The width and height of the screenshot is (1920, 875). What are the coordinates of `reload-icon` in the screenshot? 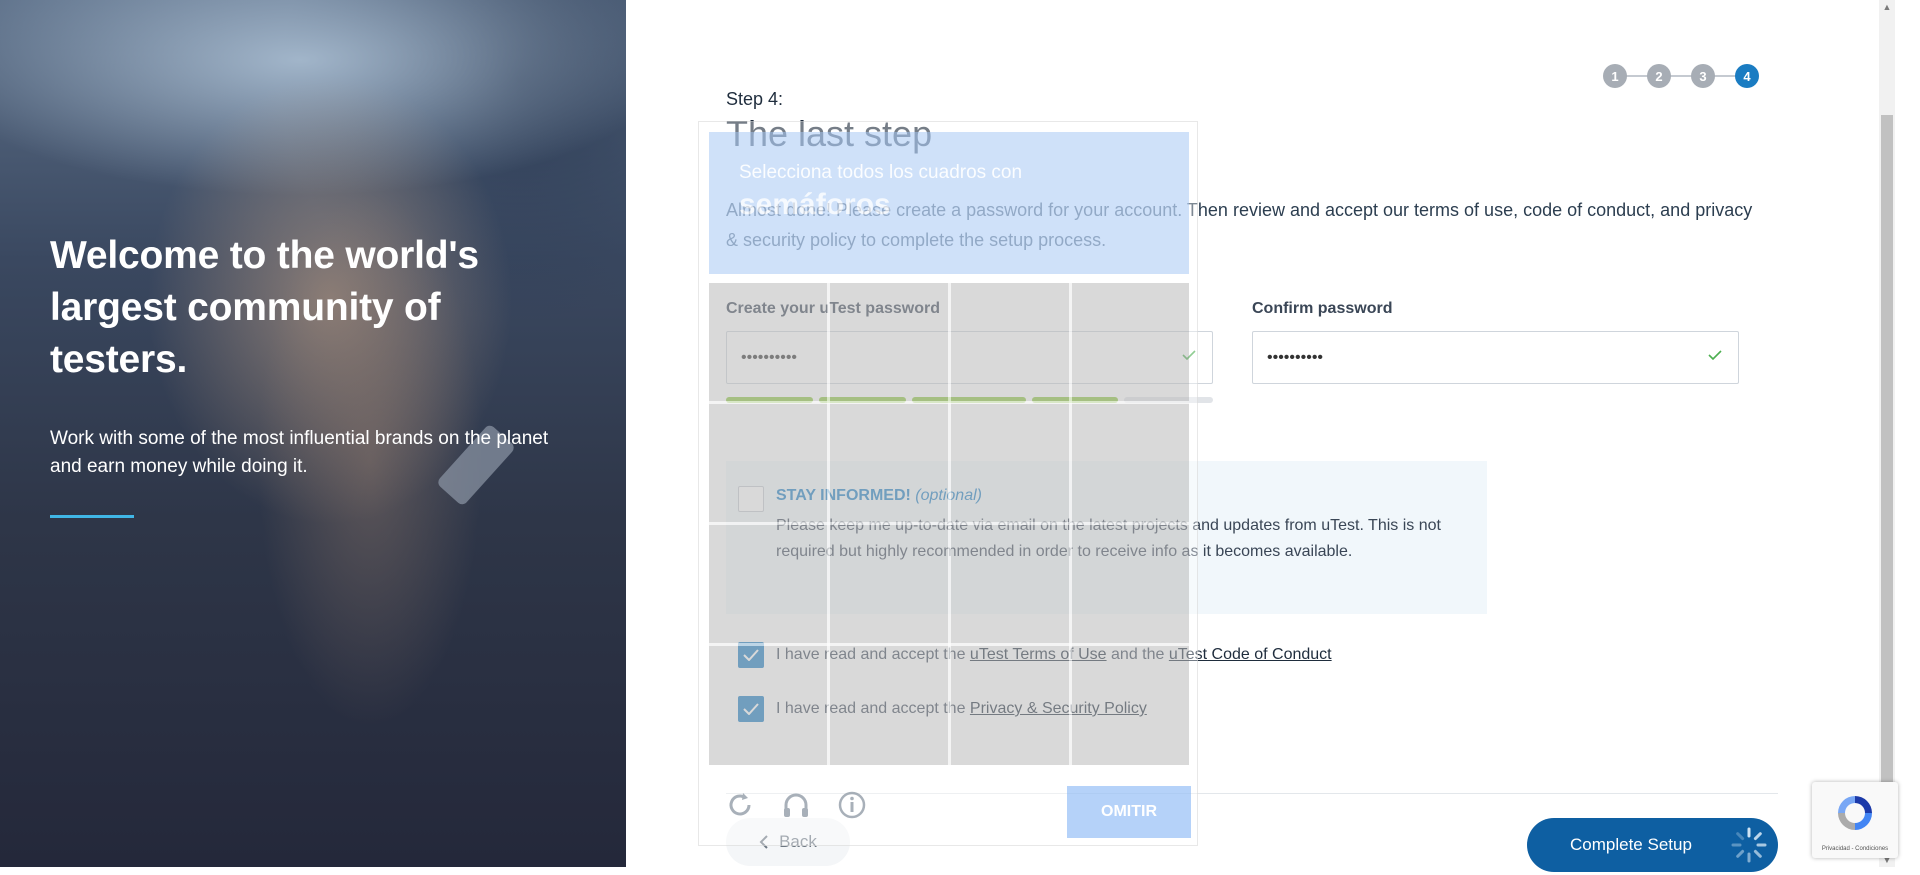 It's located at (740, 805).